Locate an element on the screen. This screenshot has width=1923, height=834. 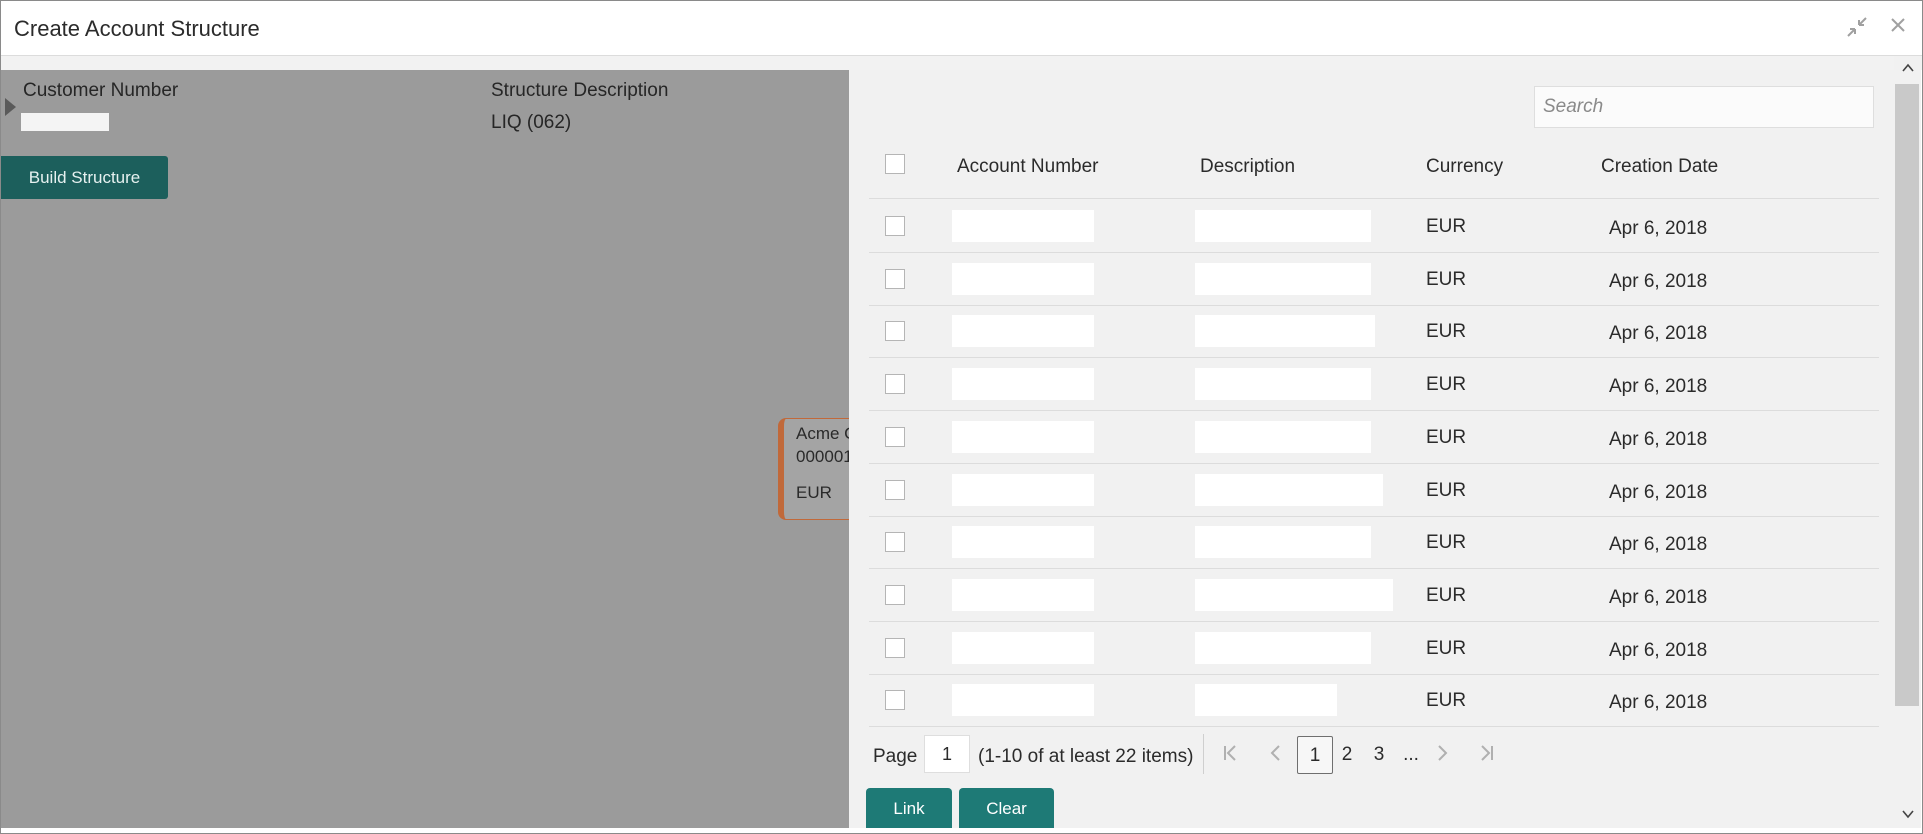
header-strip is located at coordinates (961, 63).